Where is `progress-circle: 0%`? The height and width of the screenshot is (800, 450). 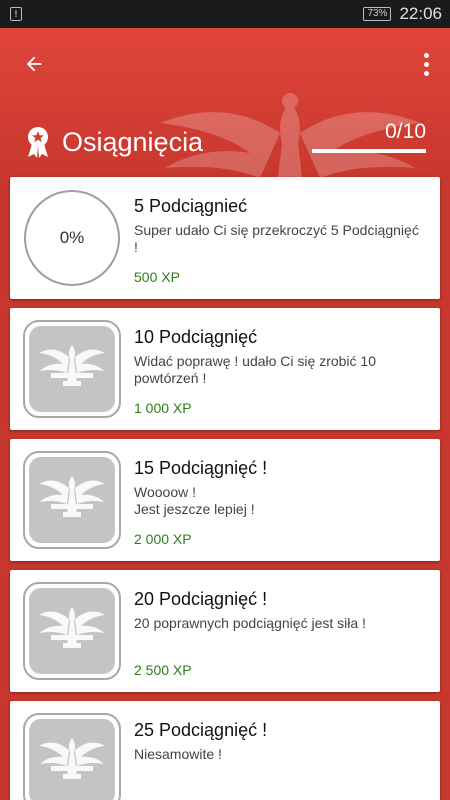
progress-circle: 0% is located at coordinates (72, 238).